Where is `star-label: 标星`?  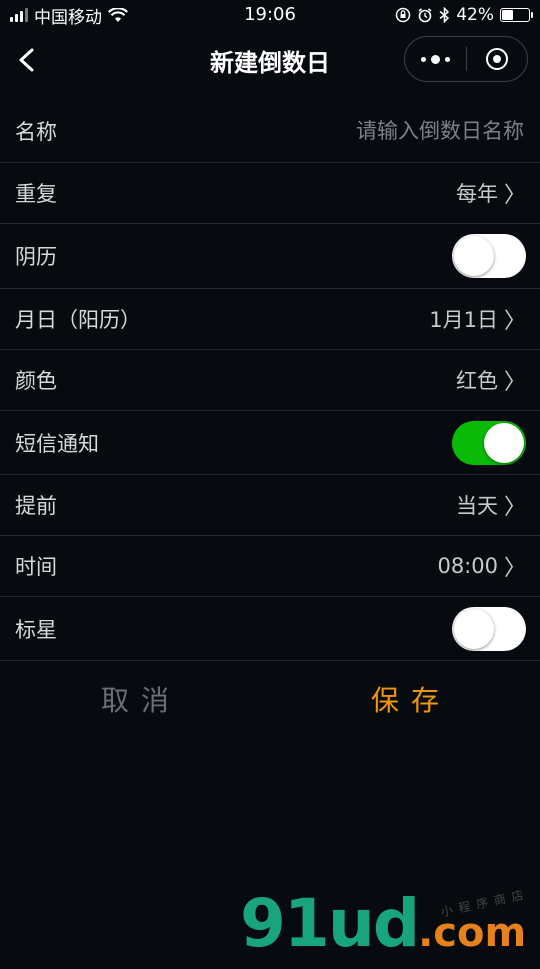
star-label: 标星 is located at coordinates (36, 629).